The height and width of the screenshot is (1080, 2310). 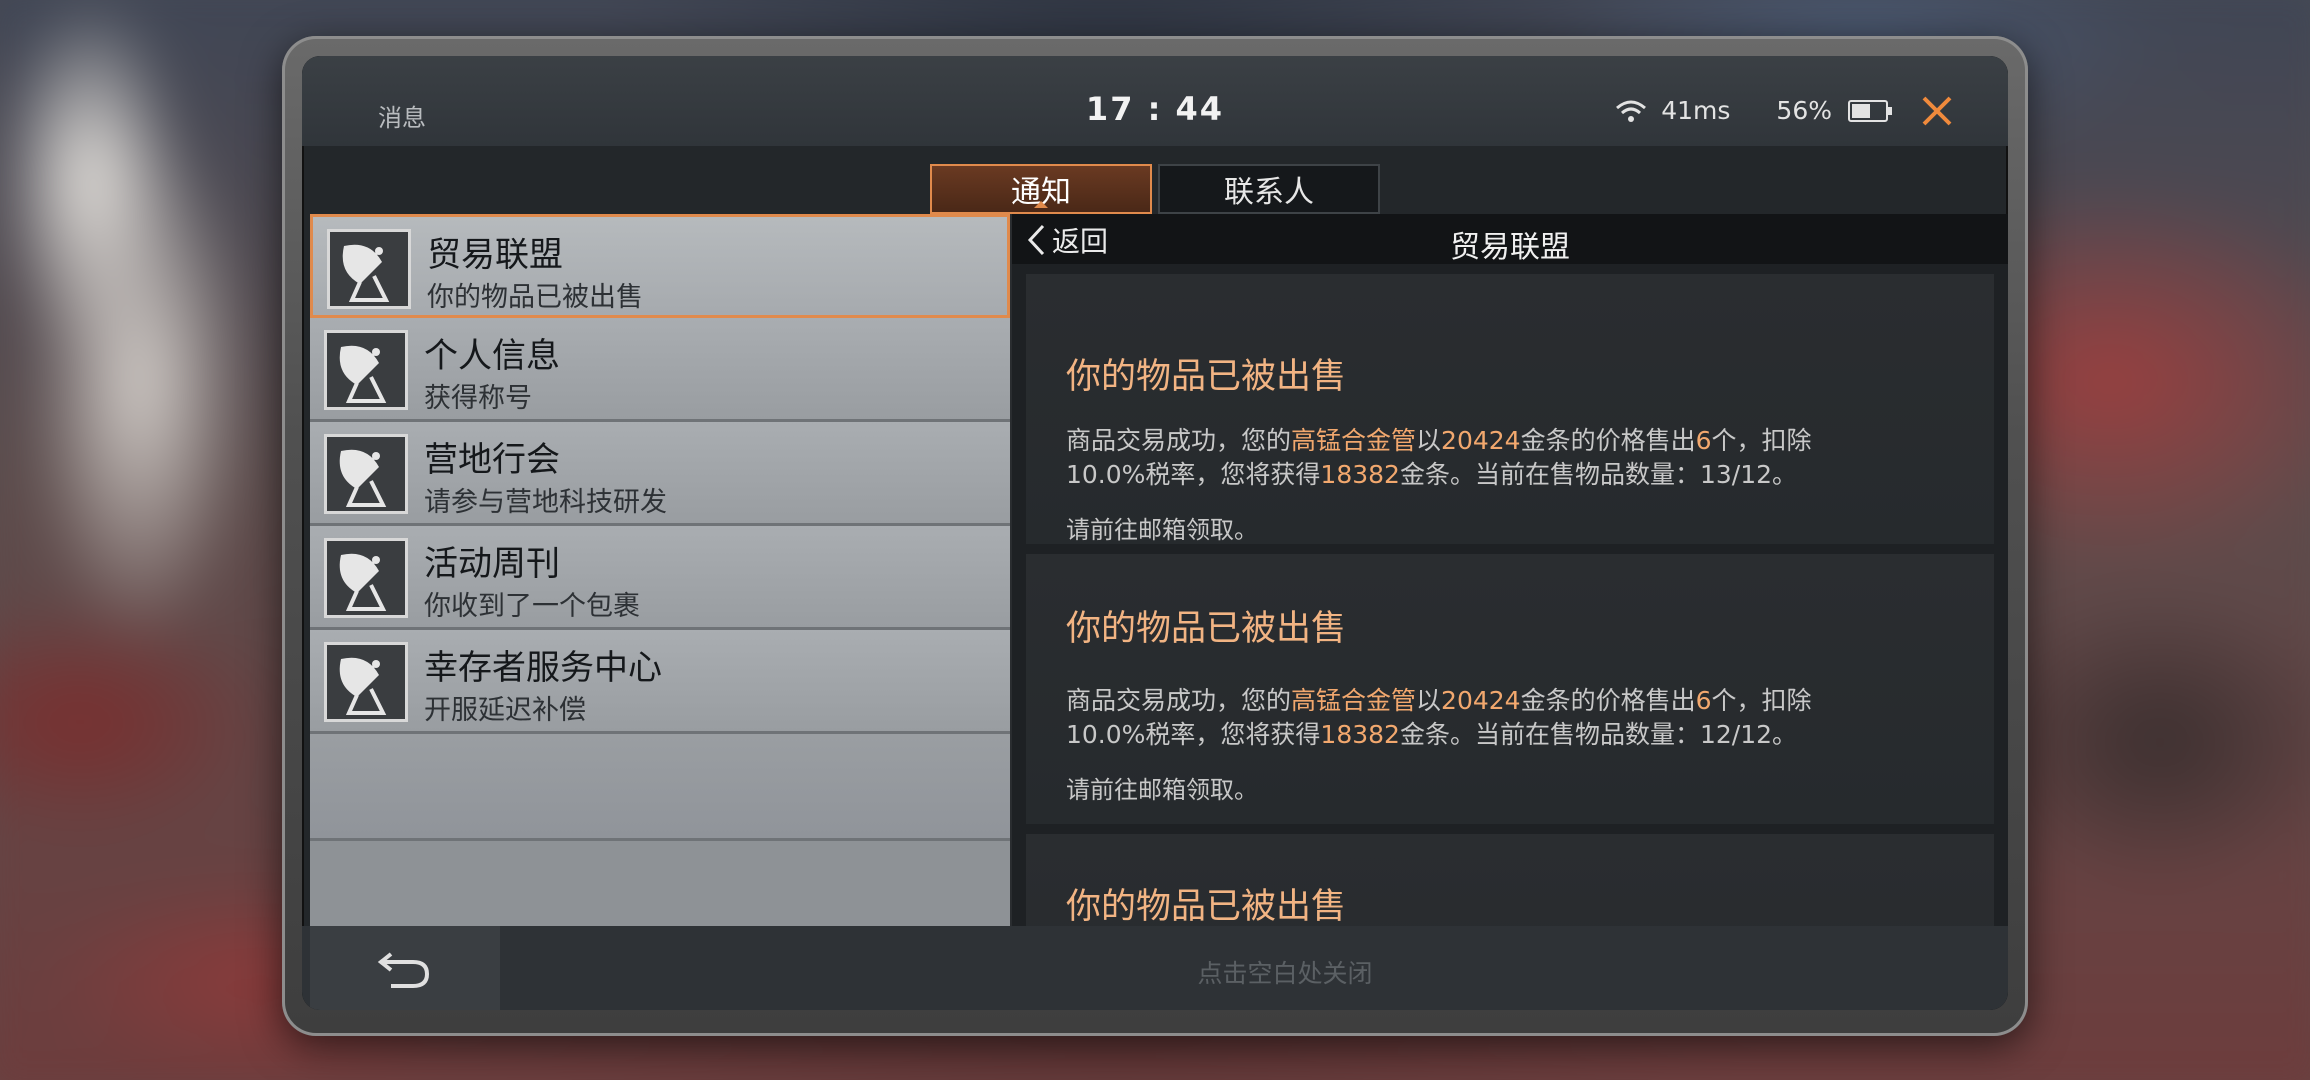 I want to click on tab-contacts: 联系人, so click(x=1269, y=189).